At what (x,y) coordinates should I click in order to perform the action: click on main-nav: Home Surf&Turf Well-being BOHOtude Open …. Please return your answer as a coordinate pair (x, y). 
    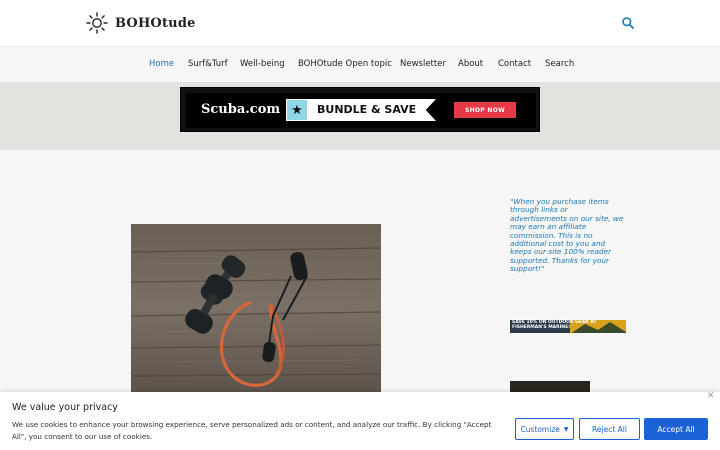
    Looking at the image, I should click on (360, 64).